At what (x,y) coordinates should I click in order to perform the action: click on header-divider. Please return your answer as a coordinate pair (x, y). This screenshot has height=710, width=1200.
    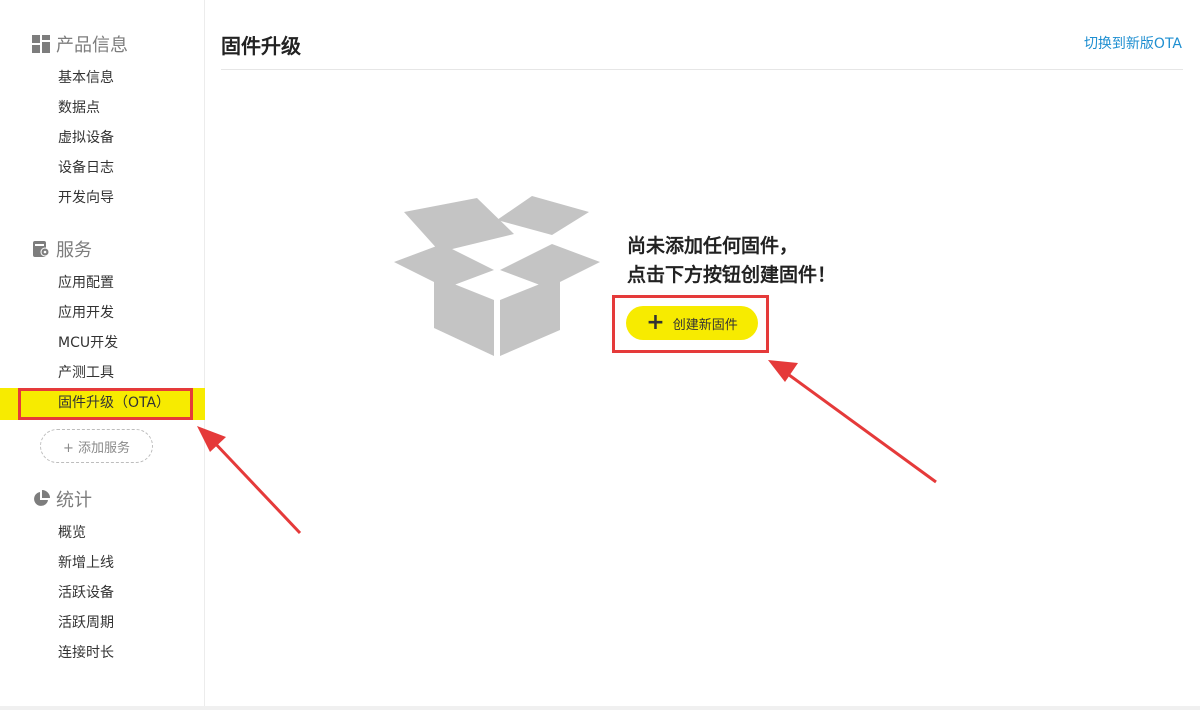
    Looking at the image, I should click on (702, 69).